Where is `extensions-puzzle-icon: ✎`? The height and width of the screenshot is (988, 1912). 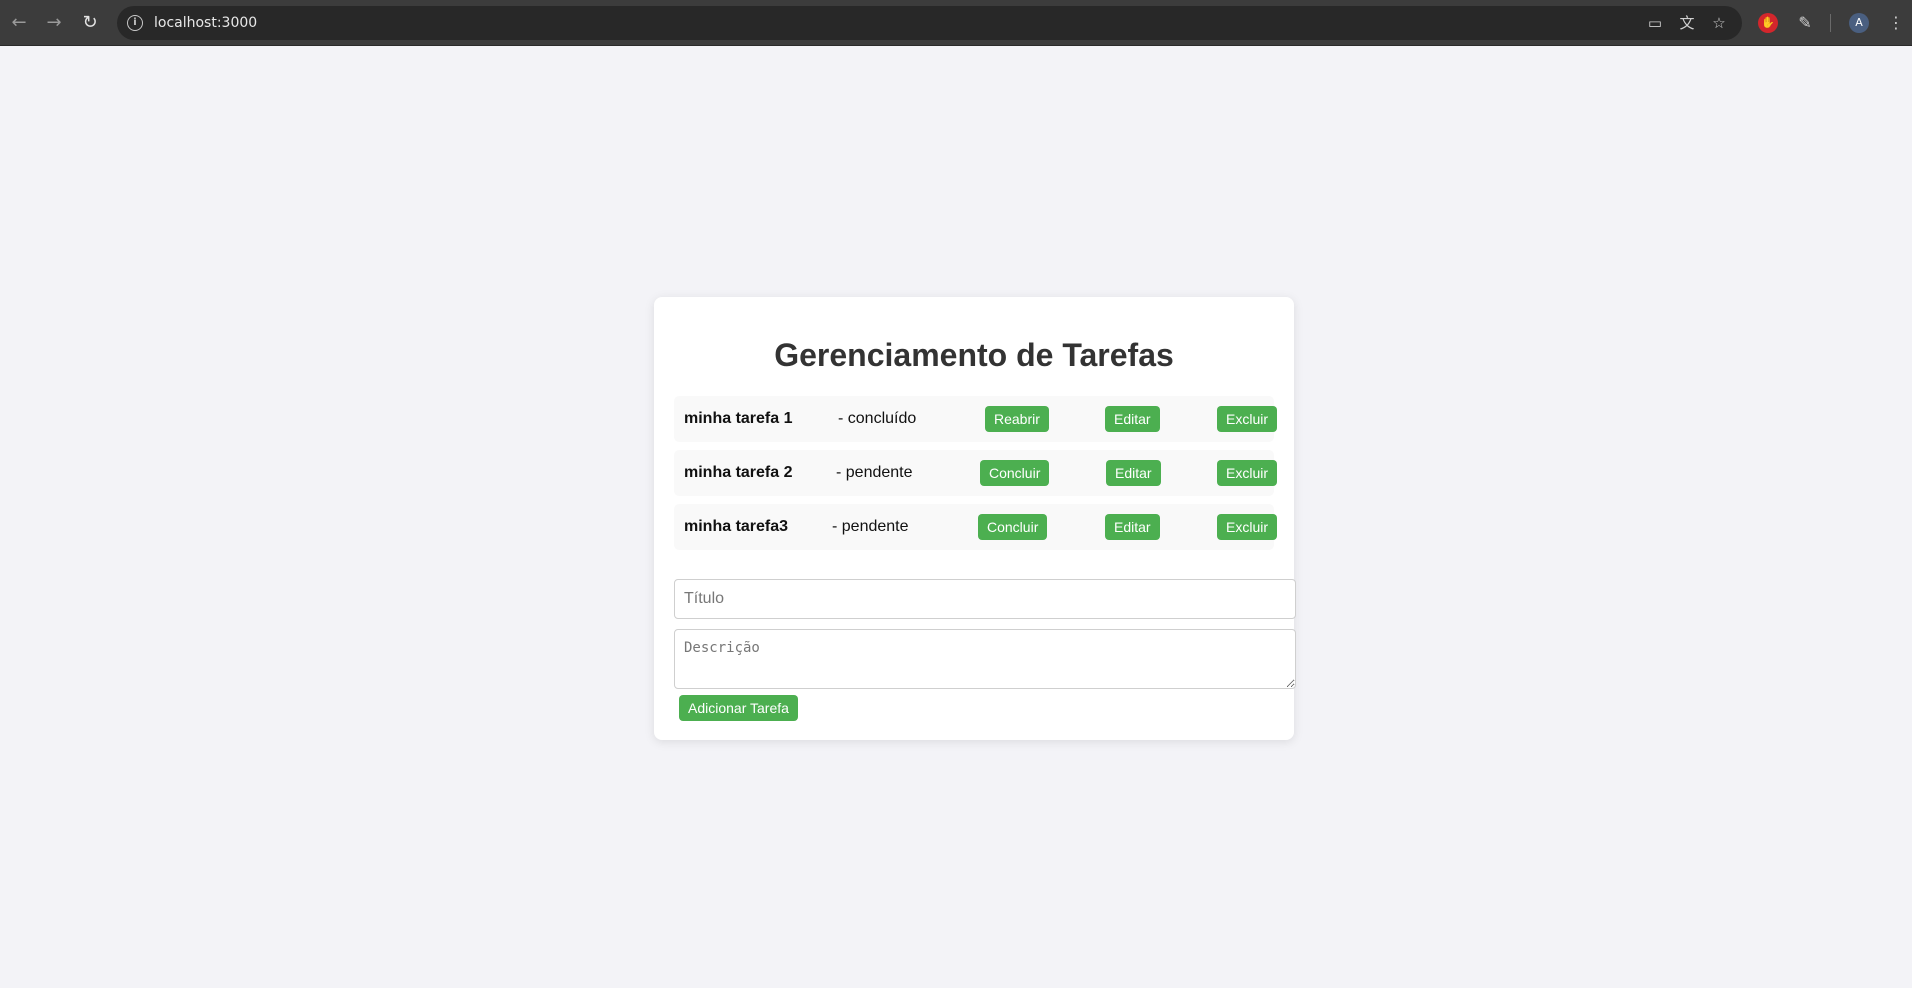
extensions-puzzle-icon: ✎ is located at coordinates (1805, 23).